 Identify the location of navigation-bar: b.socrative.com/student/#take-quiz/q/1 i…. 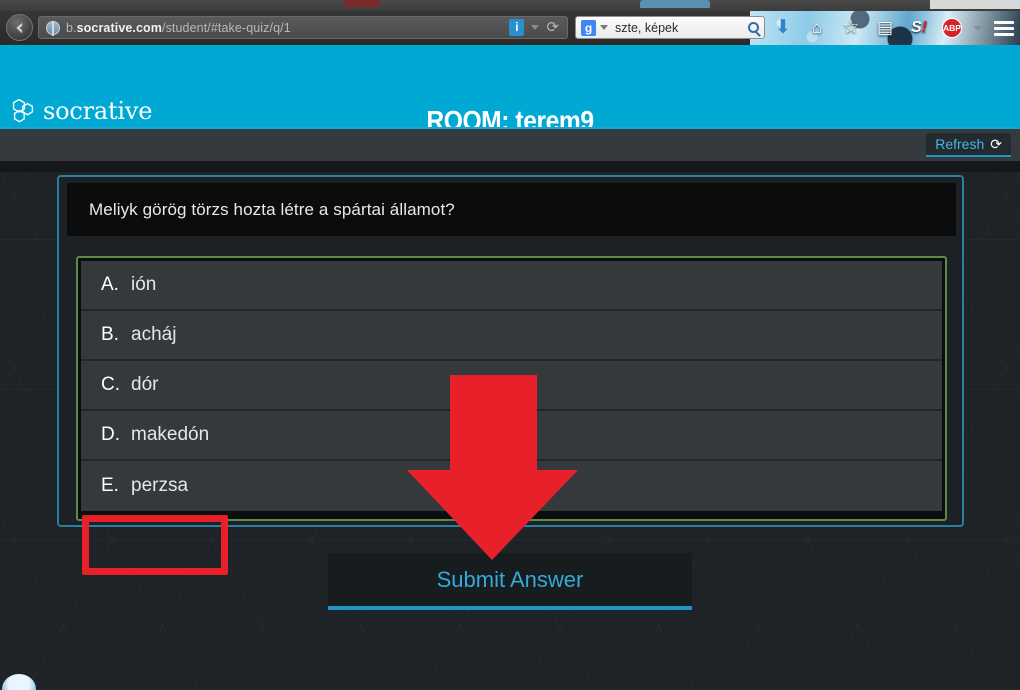
(510, 28).